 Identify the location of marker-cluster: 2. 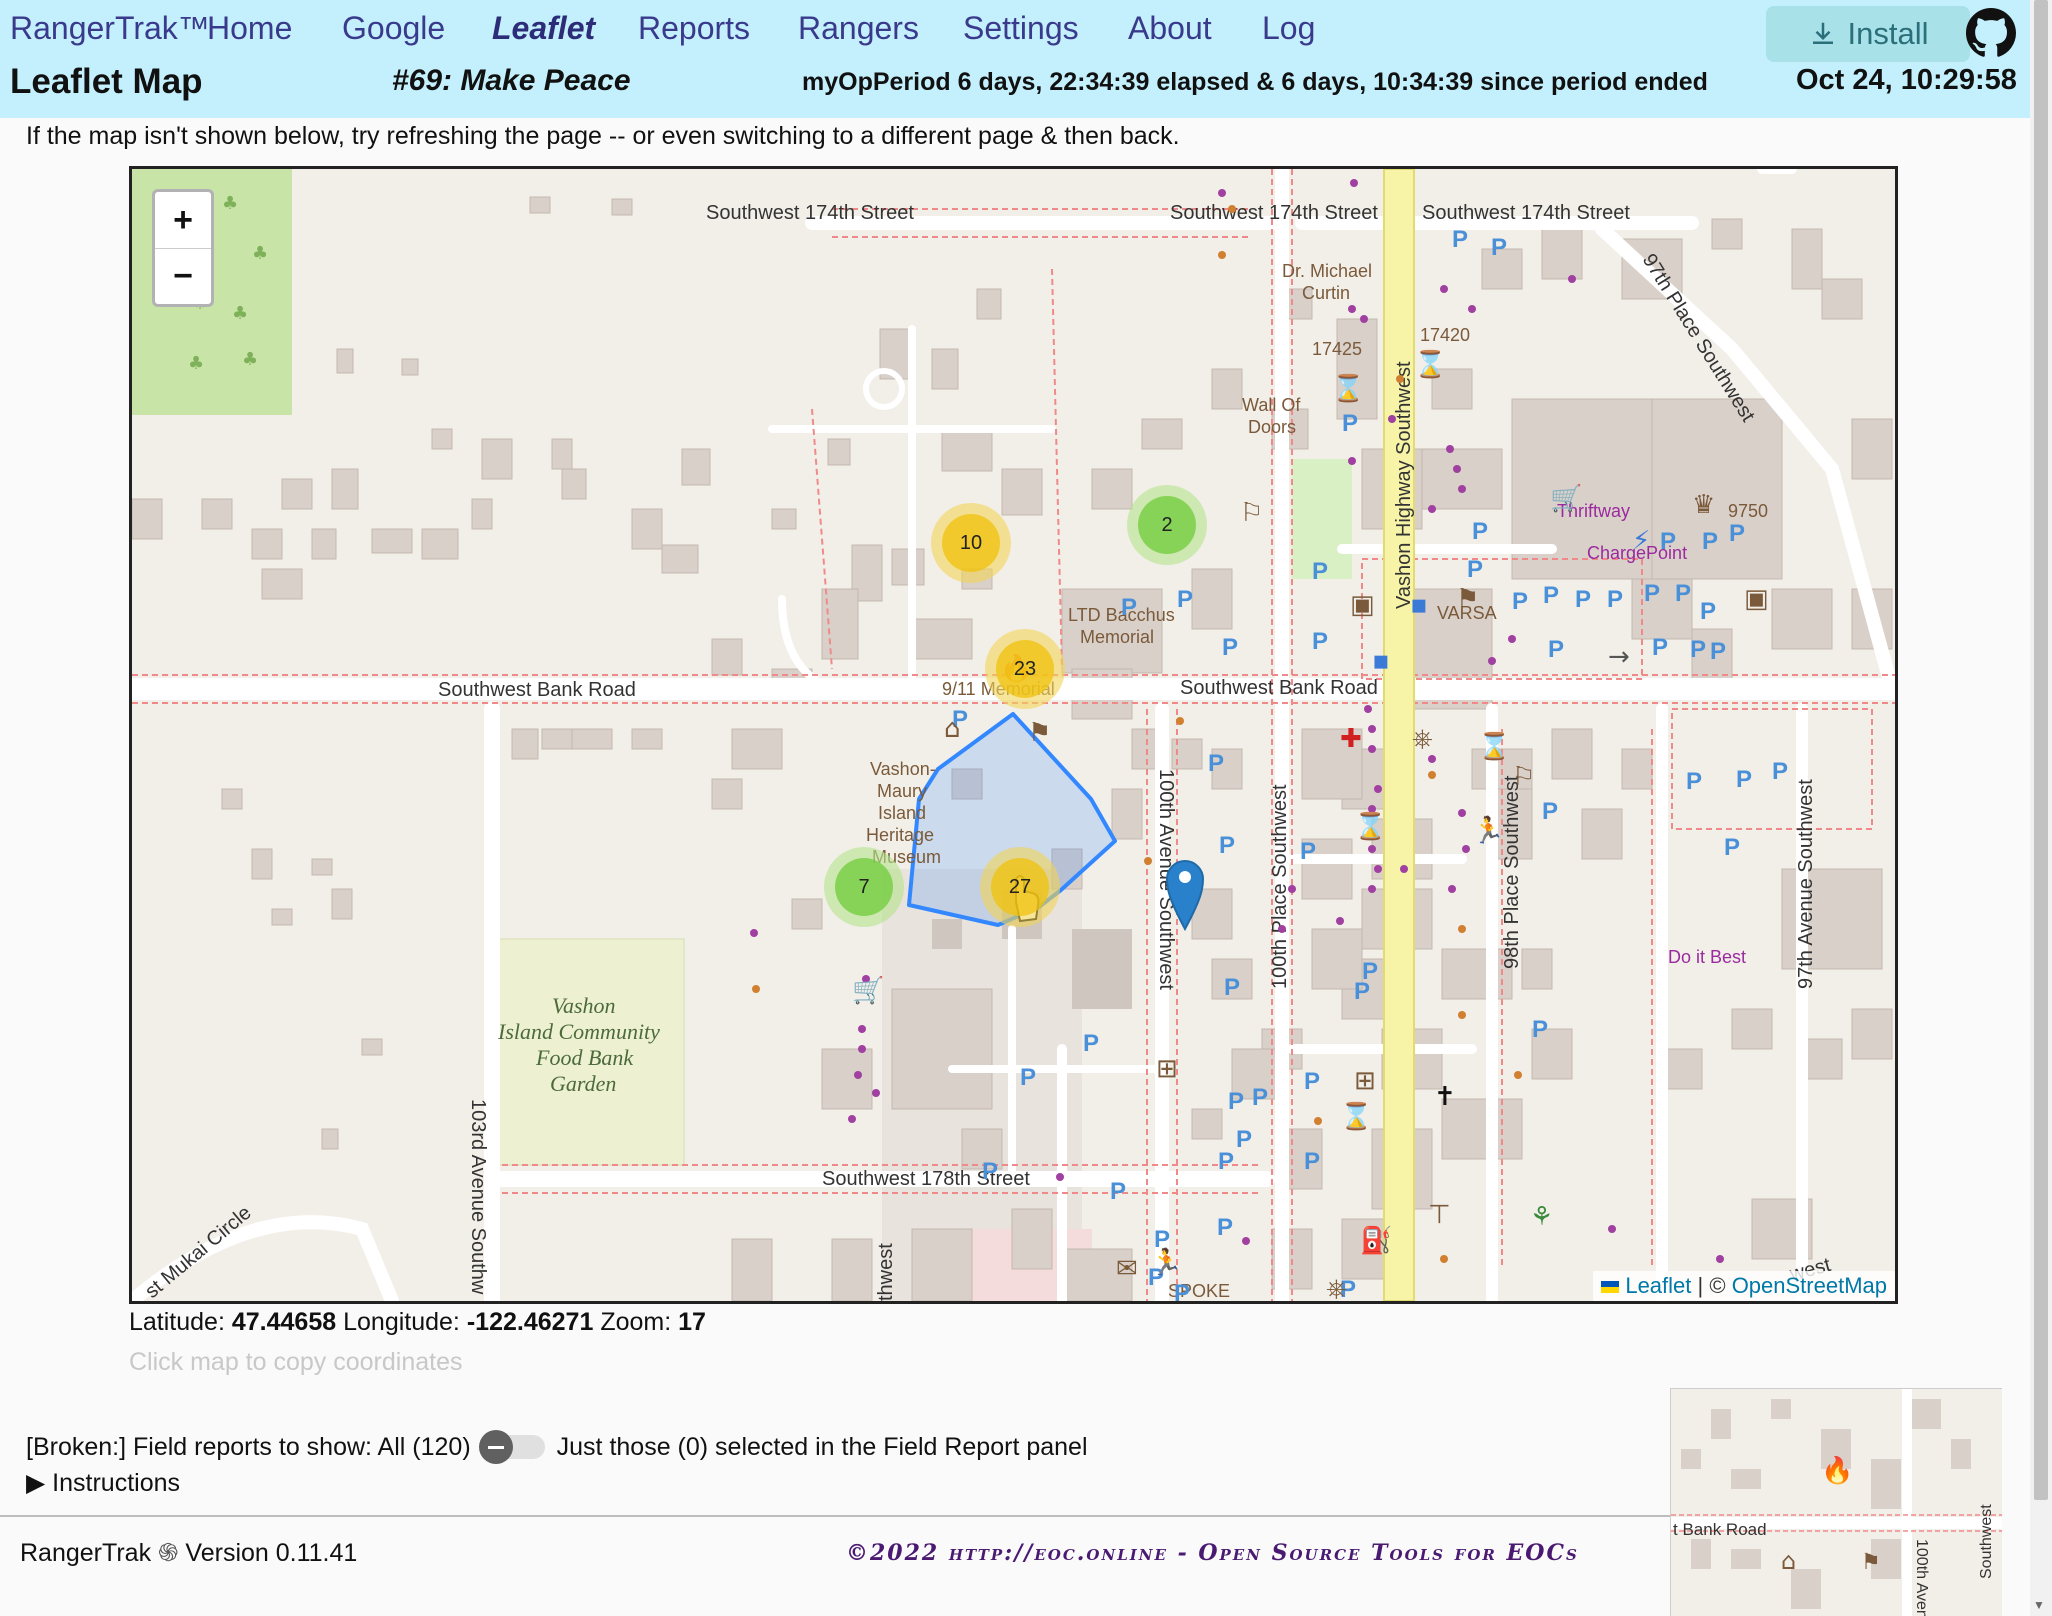
(1167, 525).